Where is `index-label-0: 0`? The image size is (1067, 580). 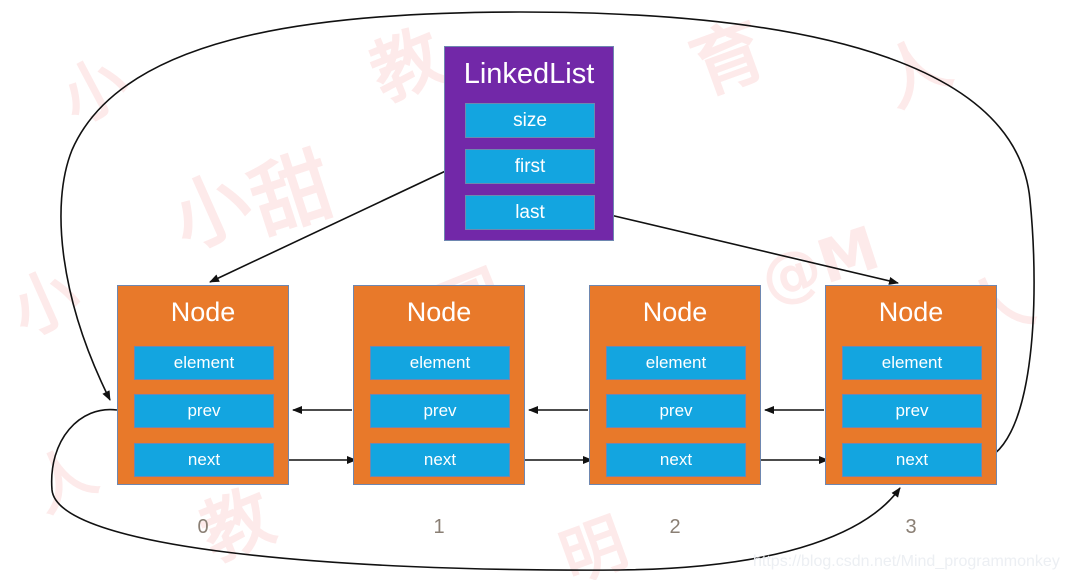 index-label-0: 0 is located at coordinates (203, 527).